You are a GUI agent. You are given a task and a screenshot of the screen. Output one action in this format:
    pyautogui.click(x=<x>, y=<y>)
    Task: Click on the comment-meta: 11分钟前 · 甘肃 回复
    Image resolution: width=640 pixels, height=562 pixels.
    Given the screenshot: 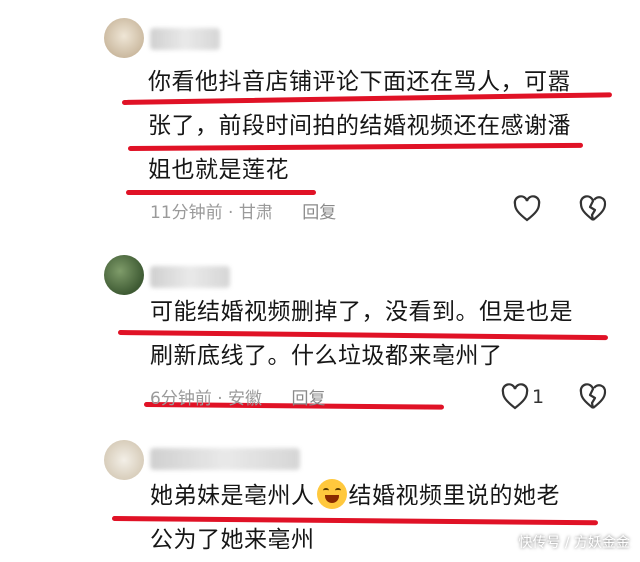 What is the action you would take?
    pyautogui.click(x=243, y=210)
    